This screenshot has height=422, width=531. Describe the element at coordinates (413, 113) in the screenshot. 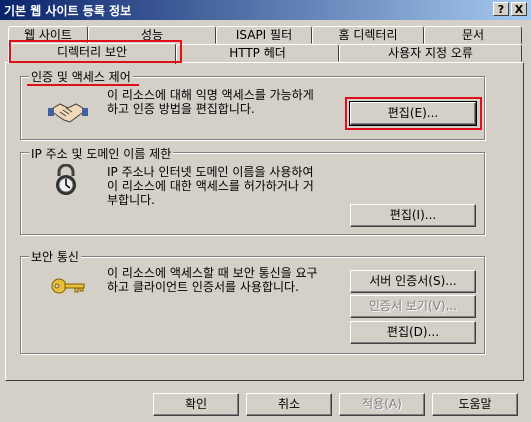

I see `highlight-edit-button` at that location.